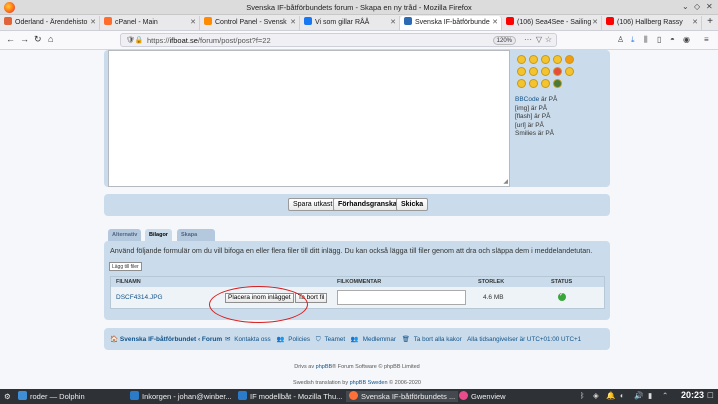 The height and width of the screenshot is (404, 718). Describe the element at coordinates (686, 39) in the screenshot. I see `addon-icon: ◉` at that location.